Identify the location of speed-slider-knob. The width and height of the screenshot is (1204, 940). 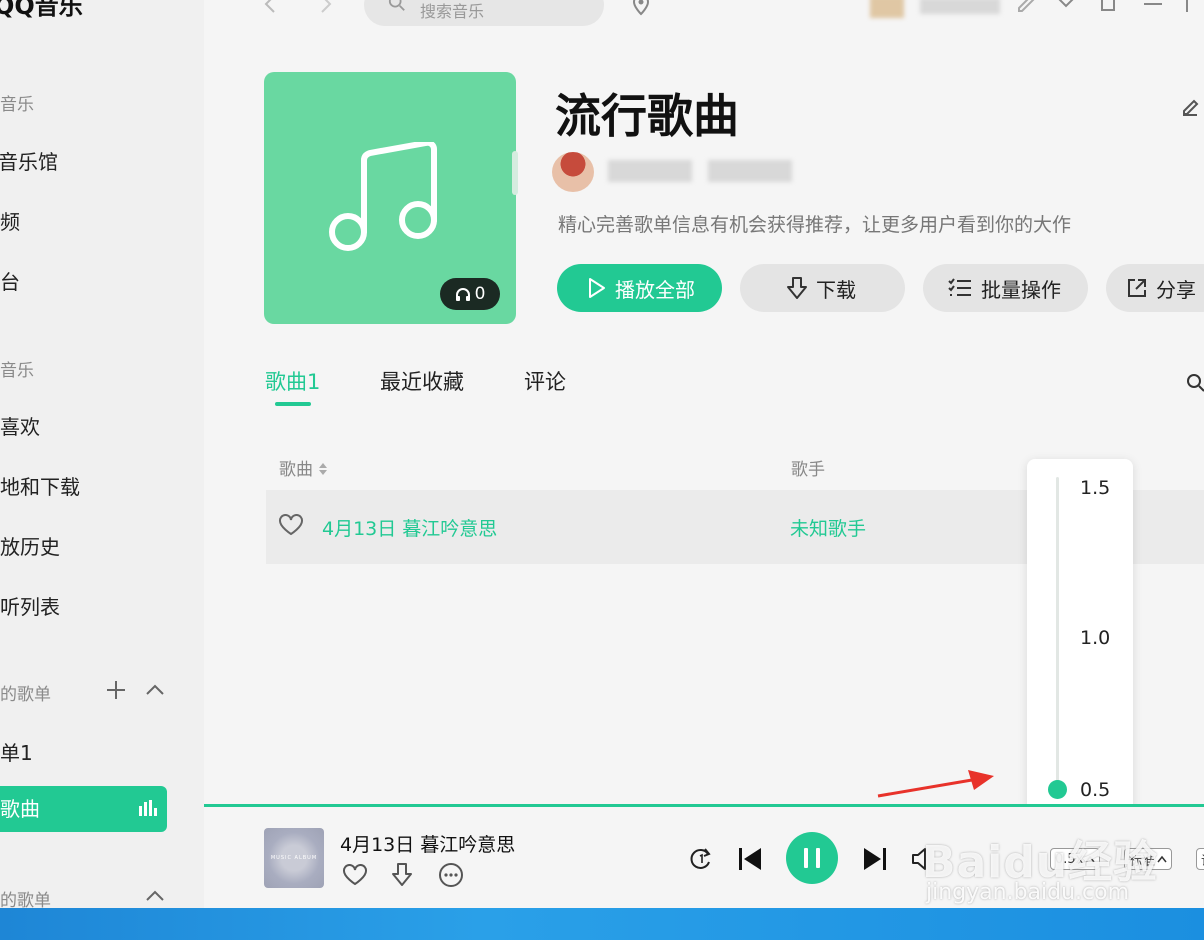
(1057, 789).